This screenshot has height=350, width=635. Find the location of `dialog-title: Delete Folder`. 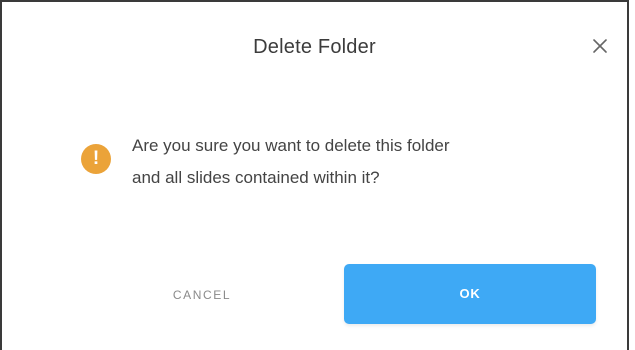

dialog-title: Delete Folder is located at coordinates (314, 47).